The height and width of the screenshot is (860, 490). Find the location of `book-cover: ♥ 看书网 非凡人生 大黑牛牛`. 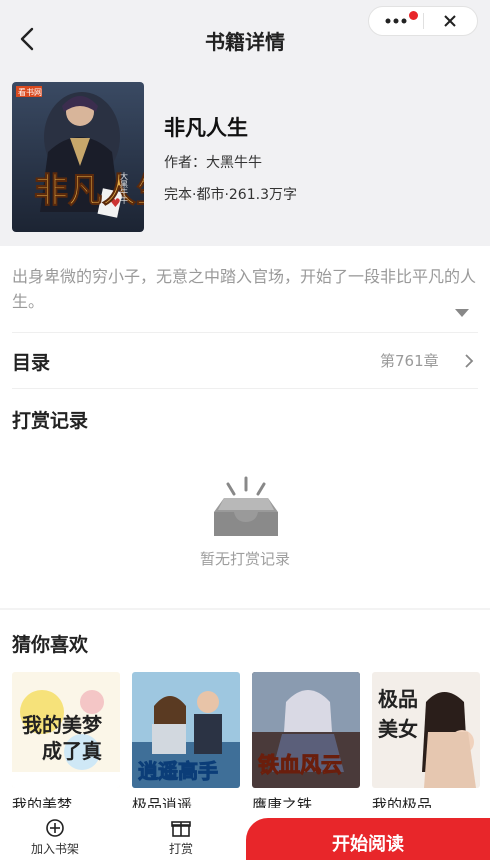

book-cover: ♥ 看书网 非凡人生 大黑牛牛 is located at coordinates (78, 157).